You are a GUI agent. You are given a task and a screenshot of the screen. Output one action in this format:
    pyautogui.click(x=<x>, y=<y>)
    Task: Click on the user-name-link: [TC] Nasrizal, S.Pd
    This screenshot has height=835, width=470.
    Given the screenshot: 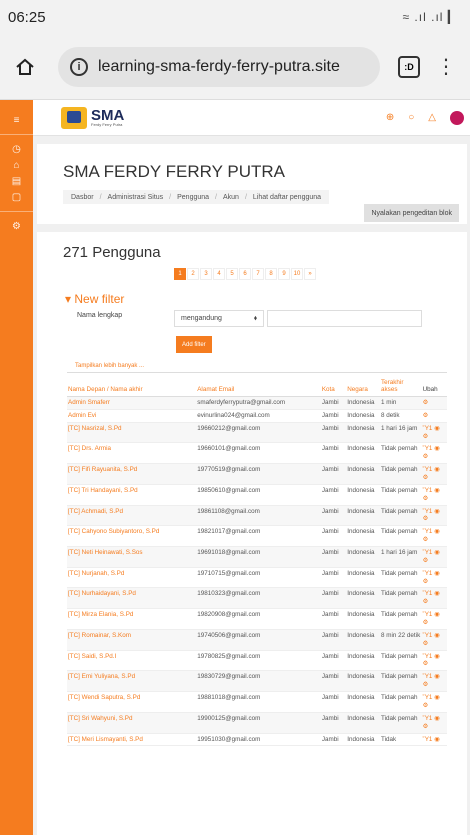 What is the action you would take?
    pyautogui.click(x=132, y=433)
    